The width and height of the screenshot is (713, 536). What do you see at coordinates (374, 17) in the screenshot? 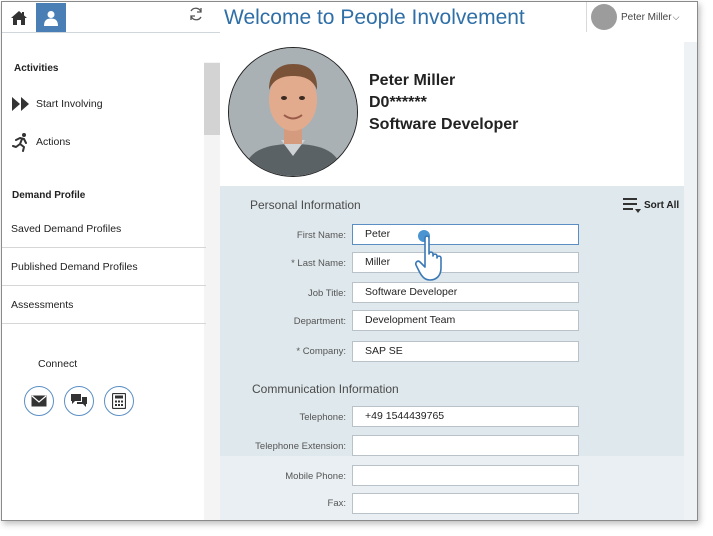
I see `page-title: Welcome to People Involvement` at bounding box center [374, 17].